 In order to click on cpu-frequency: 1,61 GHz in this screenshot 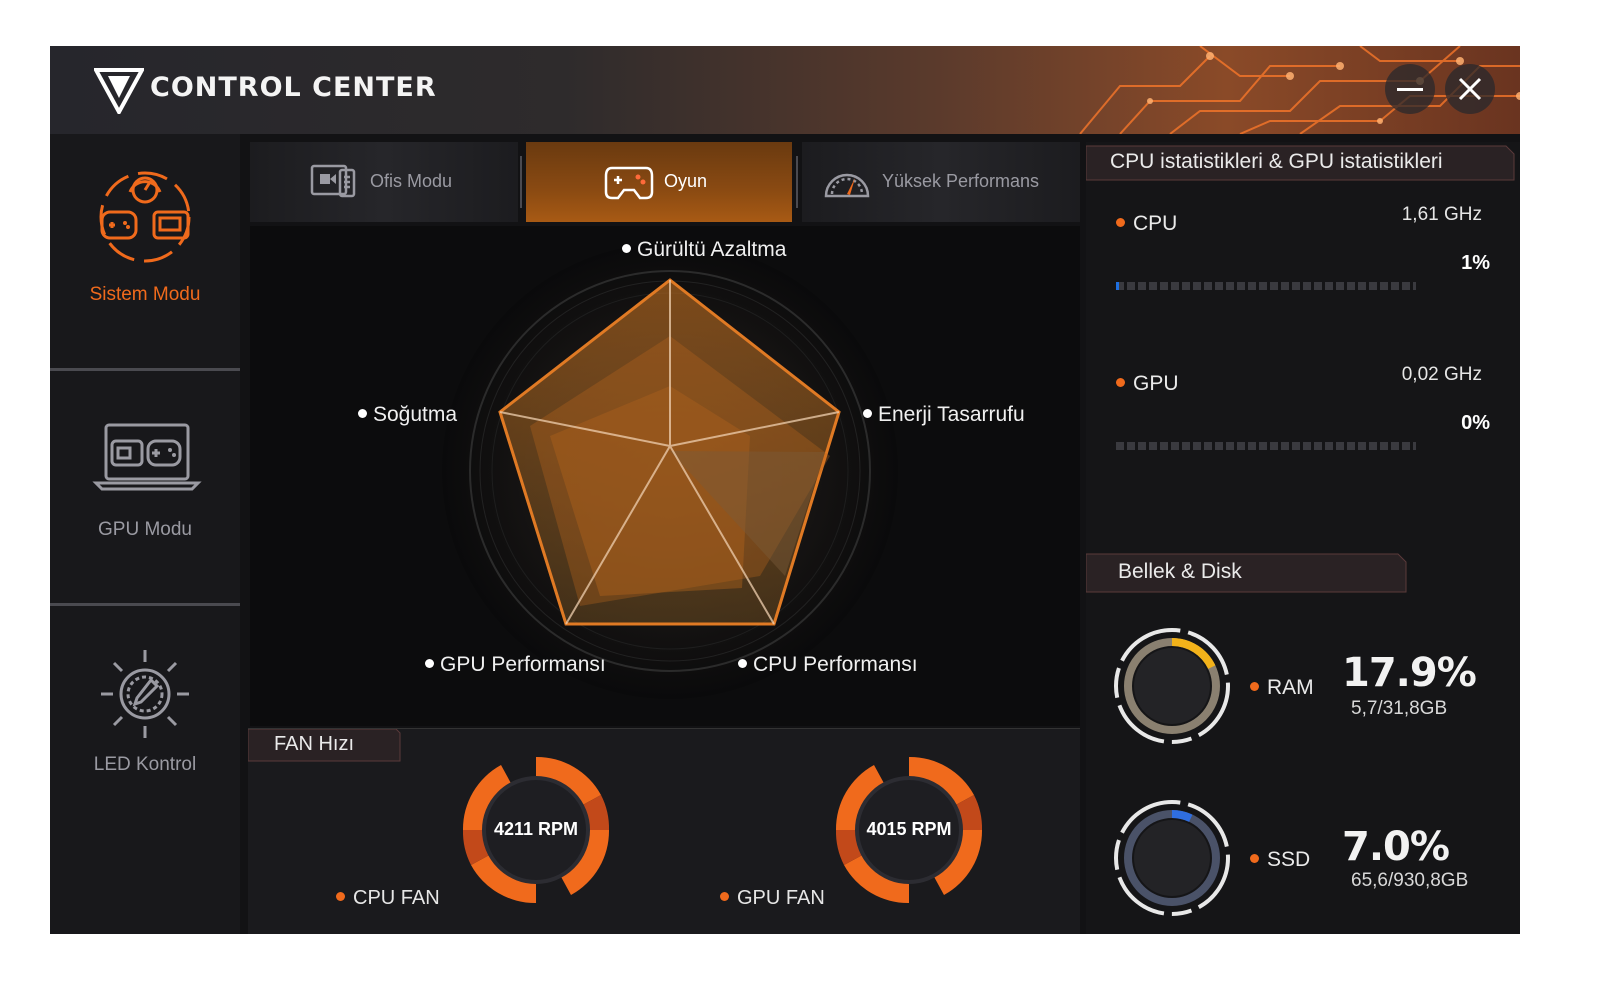, I will do `click(1441, 214)`.